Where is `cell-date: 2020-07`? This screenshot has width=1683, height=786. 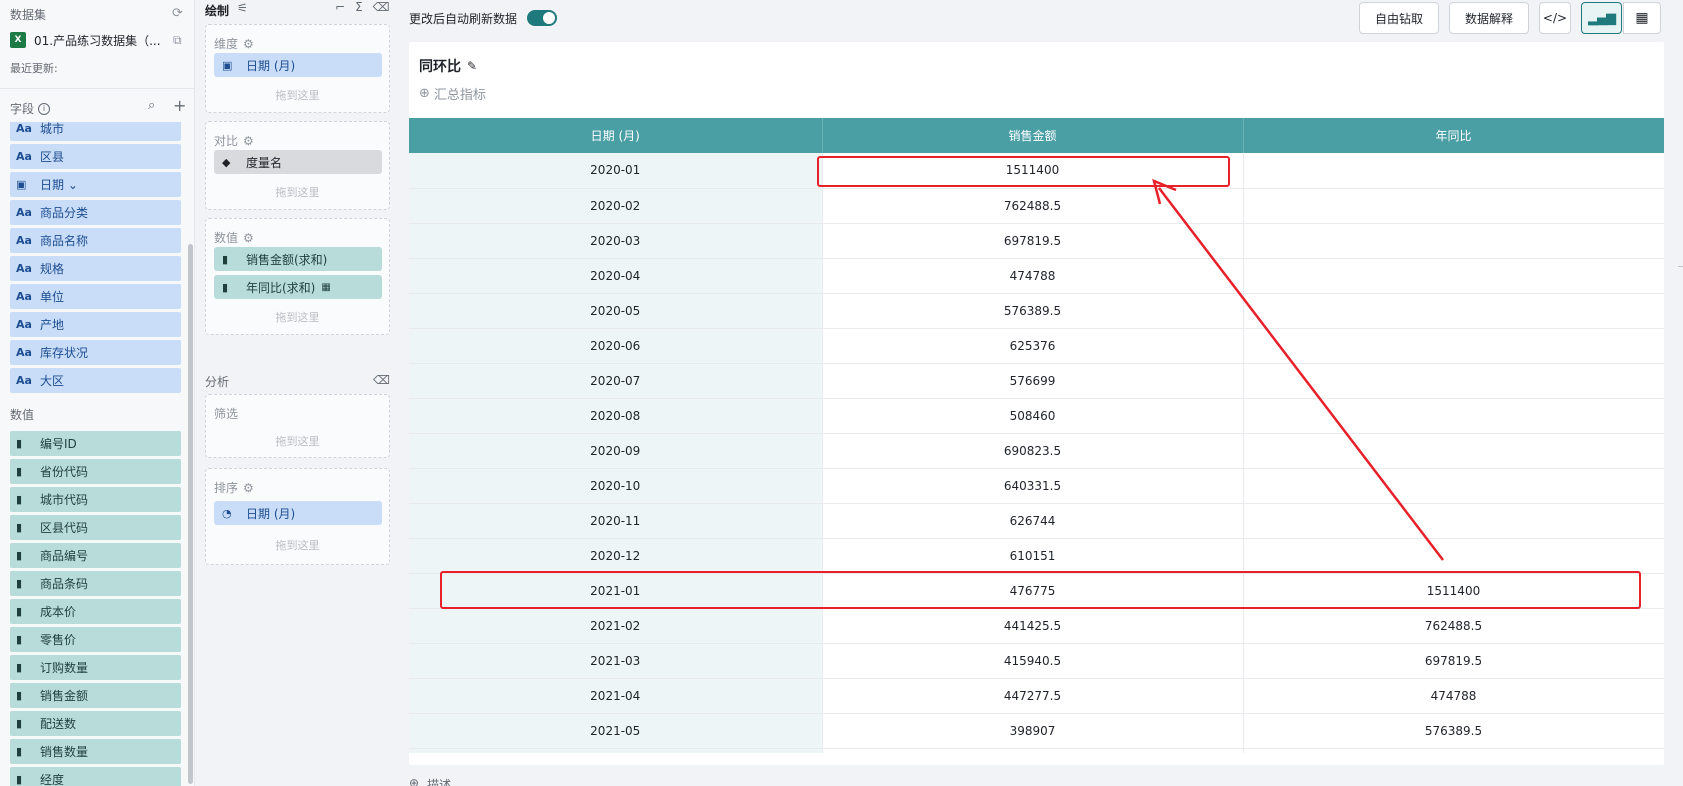
cell-date: 2020-07 is located at coordinates (616, 381).